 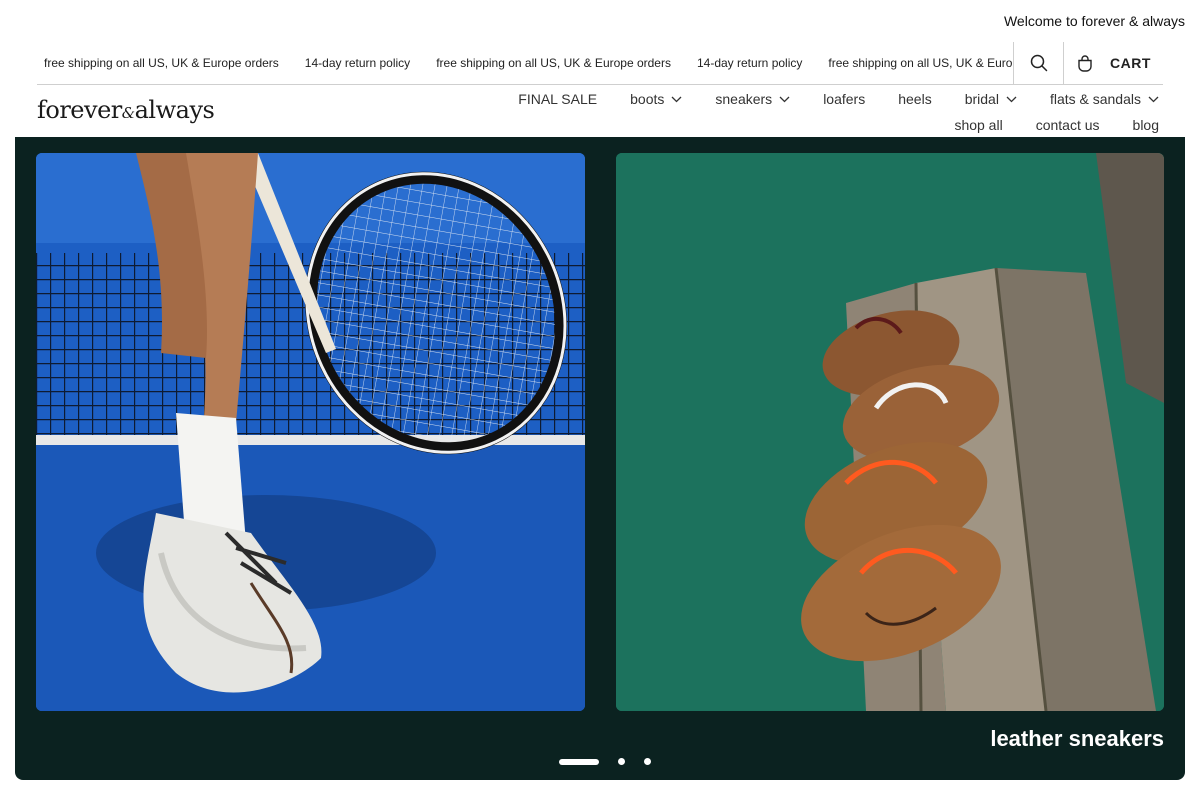 I want to click on nav-item-final-sale: FINAL SALE, so click(x=557, y=99).